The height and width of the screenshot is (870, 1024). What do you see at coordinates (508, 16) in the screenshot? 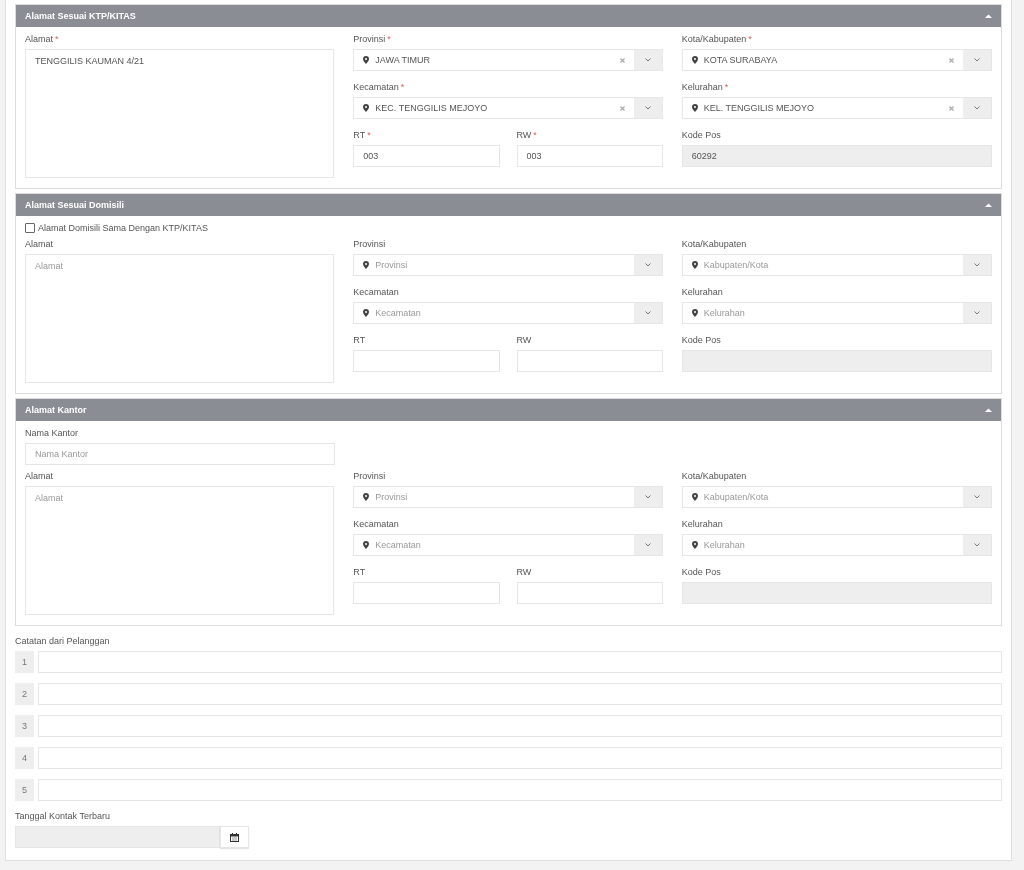
I see `section-header: Alamat Sesuai KTP/KITAS` at bounding box center [508, 16].